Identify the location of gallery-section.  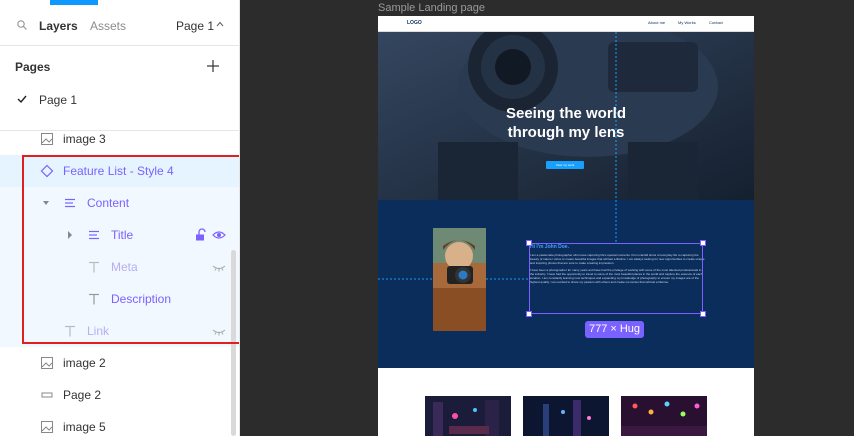
(566, 402).